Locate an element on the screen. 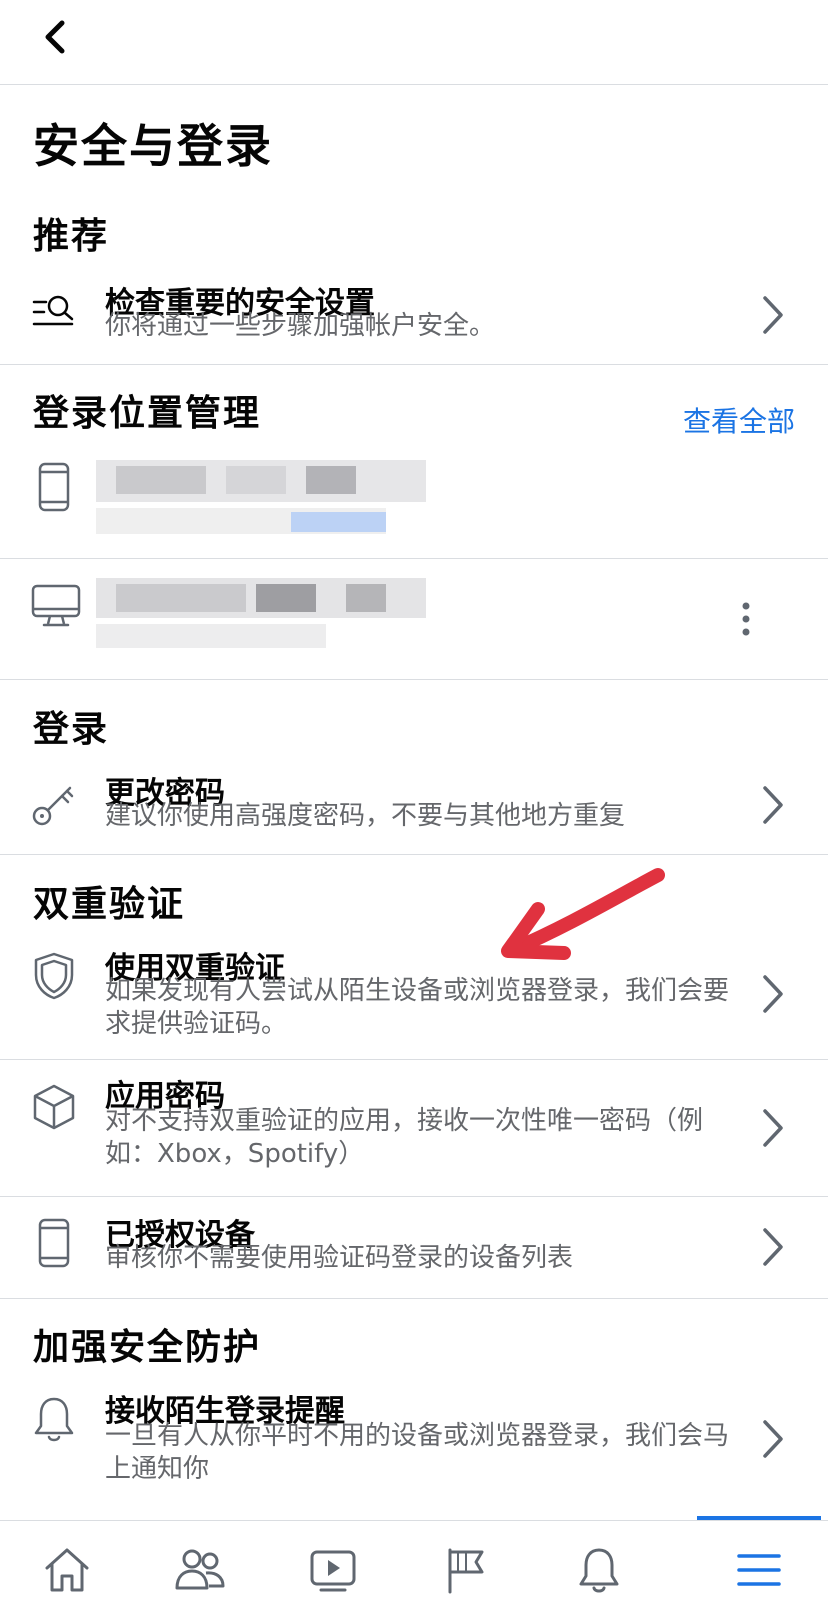 The width and height of the screenshot is (828, 1623). view-all-link: 查看全部 is located at coordinates (739, 420).